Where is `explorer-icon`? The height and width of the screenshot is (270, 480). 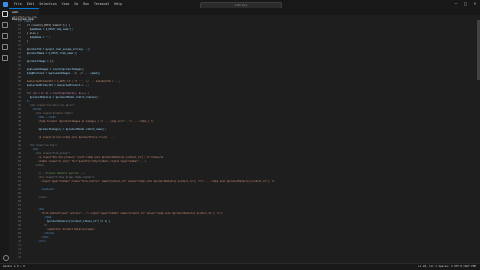 explorer-icon is located at coordinates (4, 14).